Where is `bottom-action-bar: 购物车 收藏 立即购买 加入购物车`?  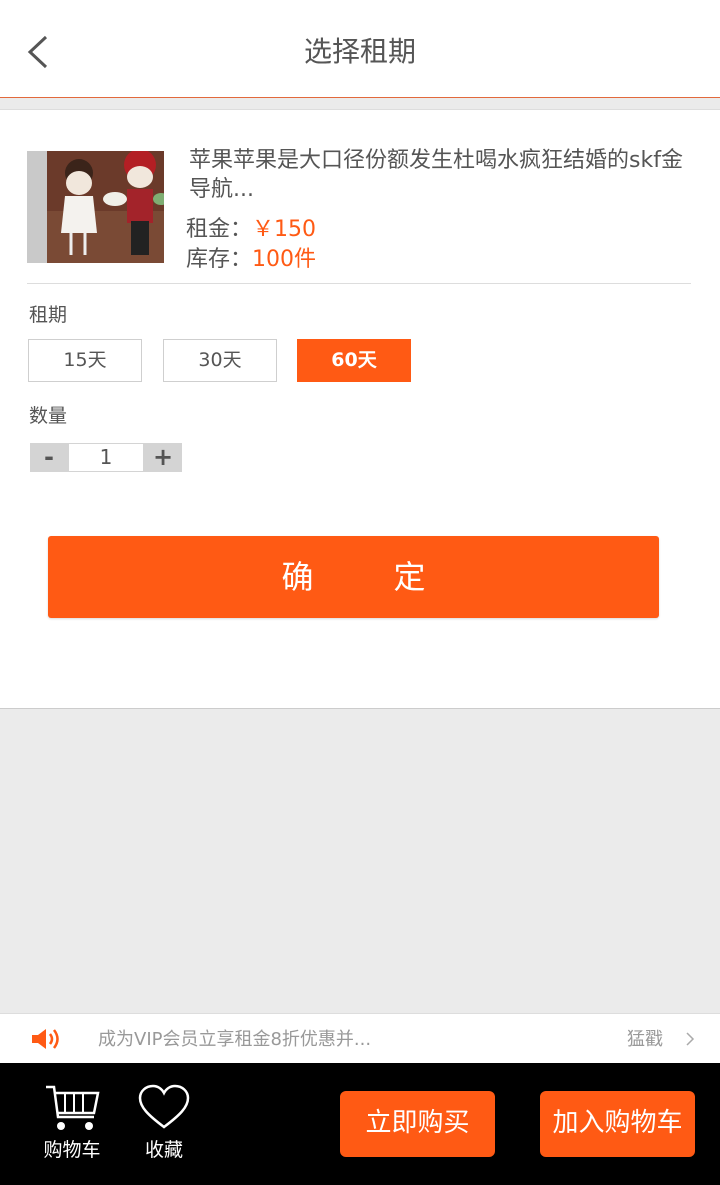 bottom-action-bar: 购物车 收藏 立即购买 加入购物车 is located at coordinates (360, 1124).